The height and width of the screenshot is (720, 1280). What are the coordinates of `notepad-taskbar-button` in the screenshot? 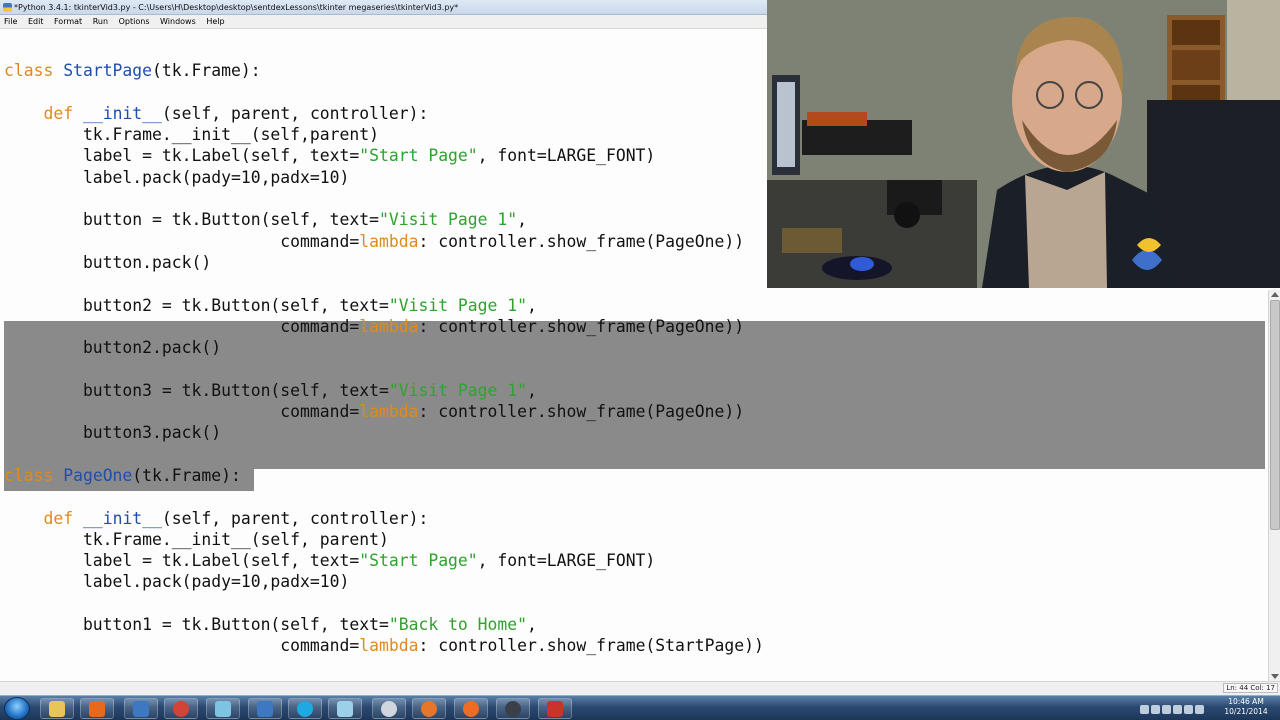 It's located at (223, 708).